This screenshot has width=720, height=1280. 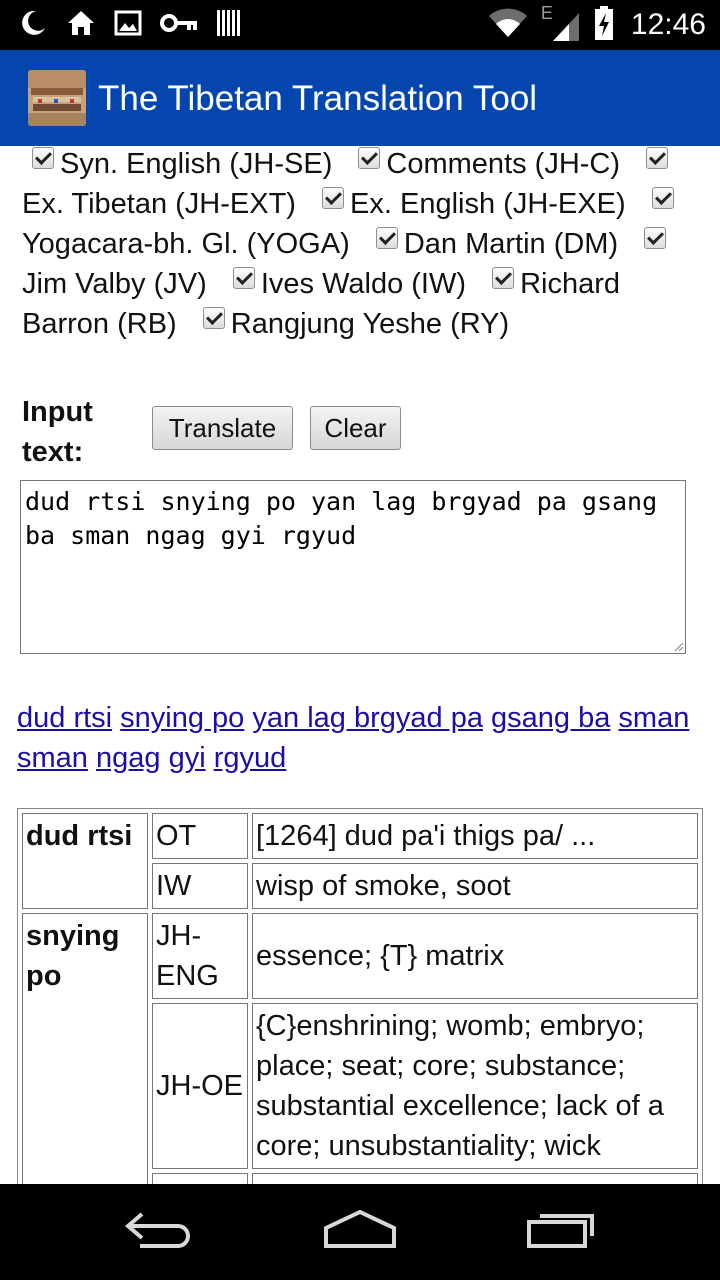 I want to click on source-checkbox-dm, so click(x=386, y=238).